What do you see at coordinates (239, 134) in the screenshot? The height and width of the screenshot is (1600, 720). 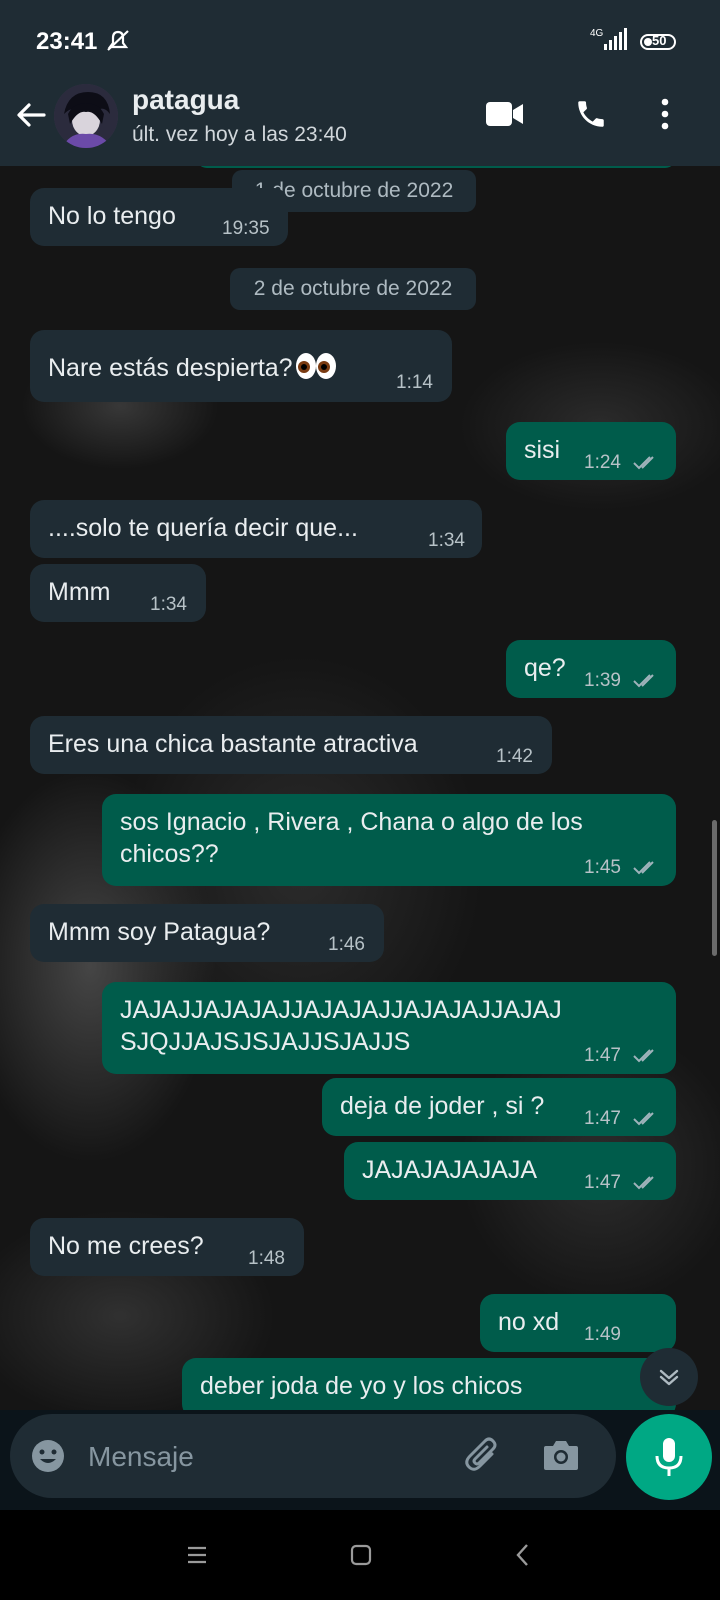 I see `last-seen-status: últ. vez hoy a las 23:40` at bounding box center [239, 134].